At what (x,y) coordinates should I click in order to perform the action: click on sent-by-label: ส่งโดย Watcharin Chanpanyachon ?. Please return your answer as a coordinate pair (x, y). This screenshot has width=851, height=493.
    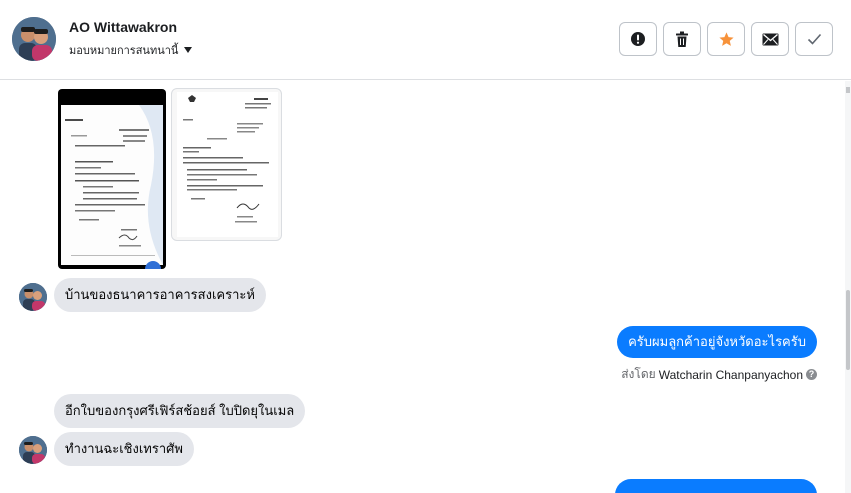
    Looking at the image, I should click on (719, 374).